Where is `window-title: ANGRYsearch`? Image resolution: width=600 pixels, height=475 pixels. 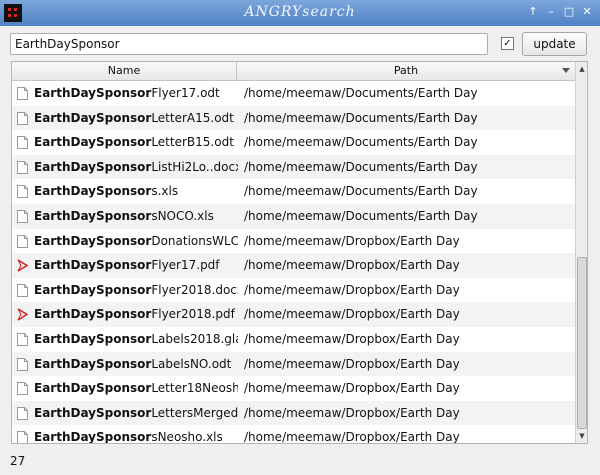
window-title: ANGRYsearch is located at coordinates (300, 12).